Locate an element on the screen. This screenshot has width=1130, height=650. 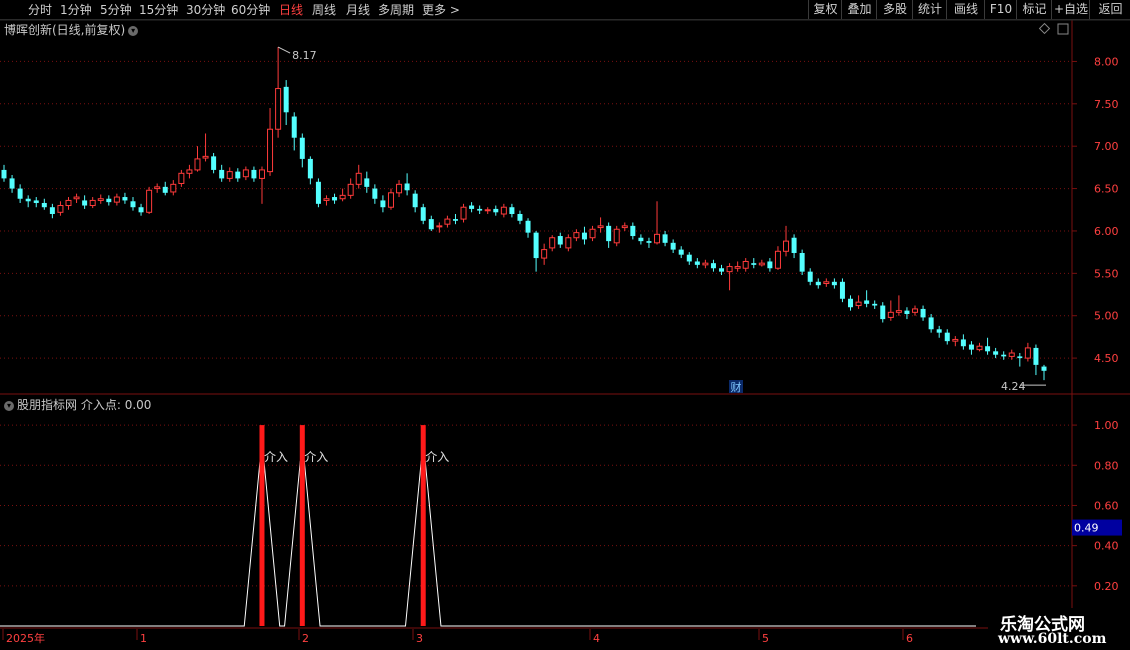
time-axis-label: 5 is located at coordinates (765, 638).